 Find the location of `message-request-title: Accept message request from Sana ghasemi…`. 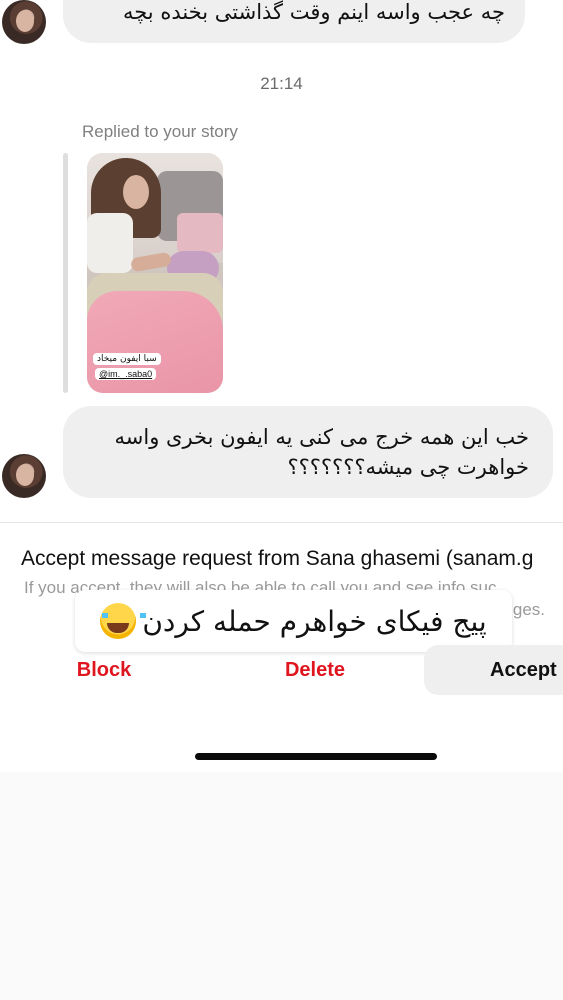

message-request-title: Accept message request from Sana ghasemi… is located at coordinates (277, 558).